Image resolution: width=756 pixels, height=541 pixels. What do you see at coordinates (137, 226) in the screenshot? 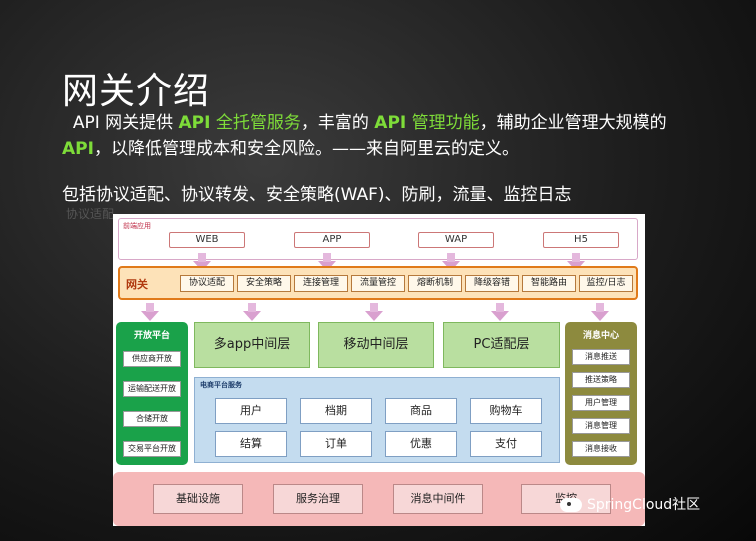
I see `frontend-label: 前端应用` at bounding box center [137, 226].